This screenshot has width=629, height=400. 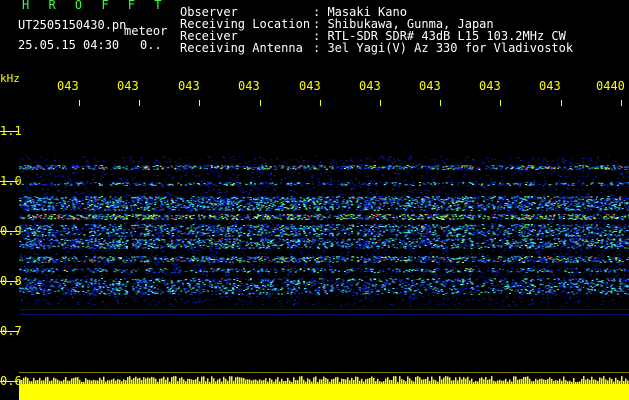 What do you see at coordinates (72, 25) in the screenshot?
I see `filename: UT2505150430.pn` at bounding box center [72, 25].